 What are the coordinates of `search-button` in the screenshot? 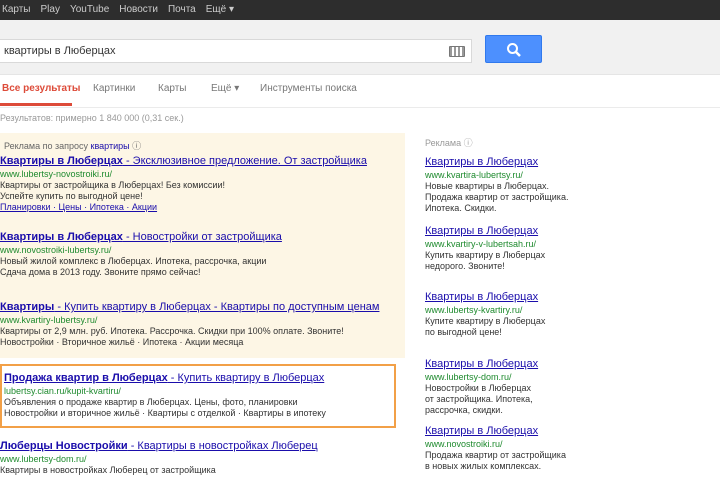 It's located at (513, 49).